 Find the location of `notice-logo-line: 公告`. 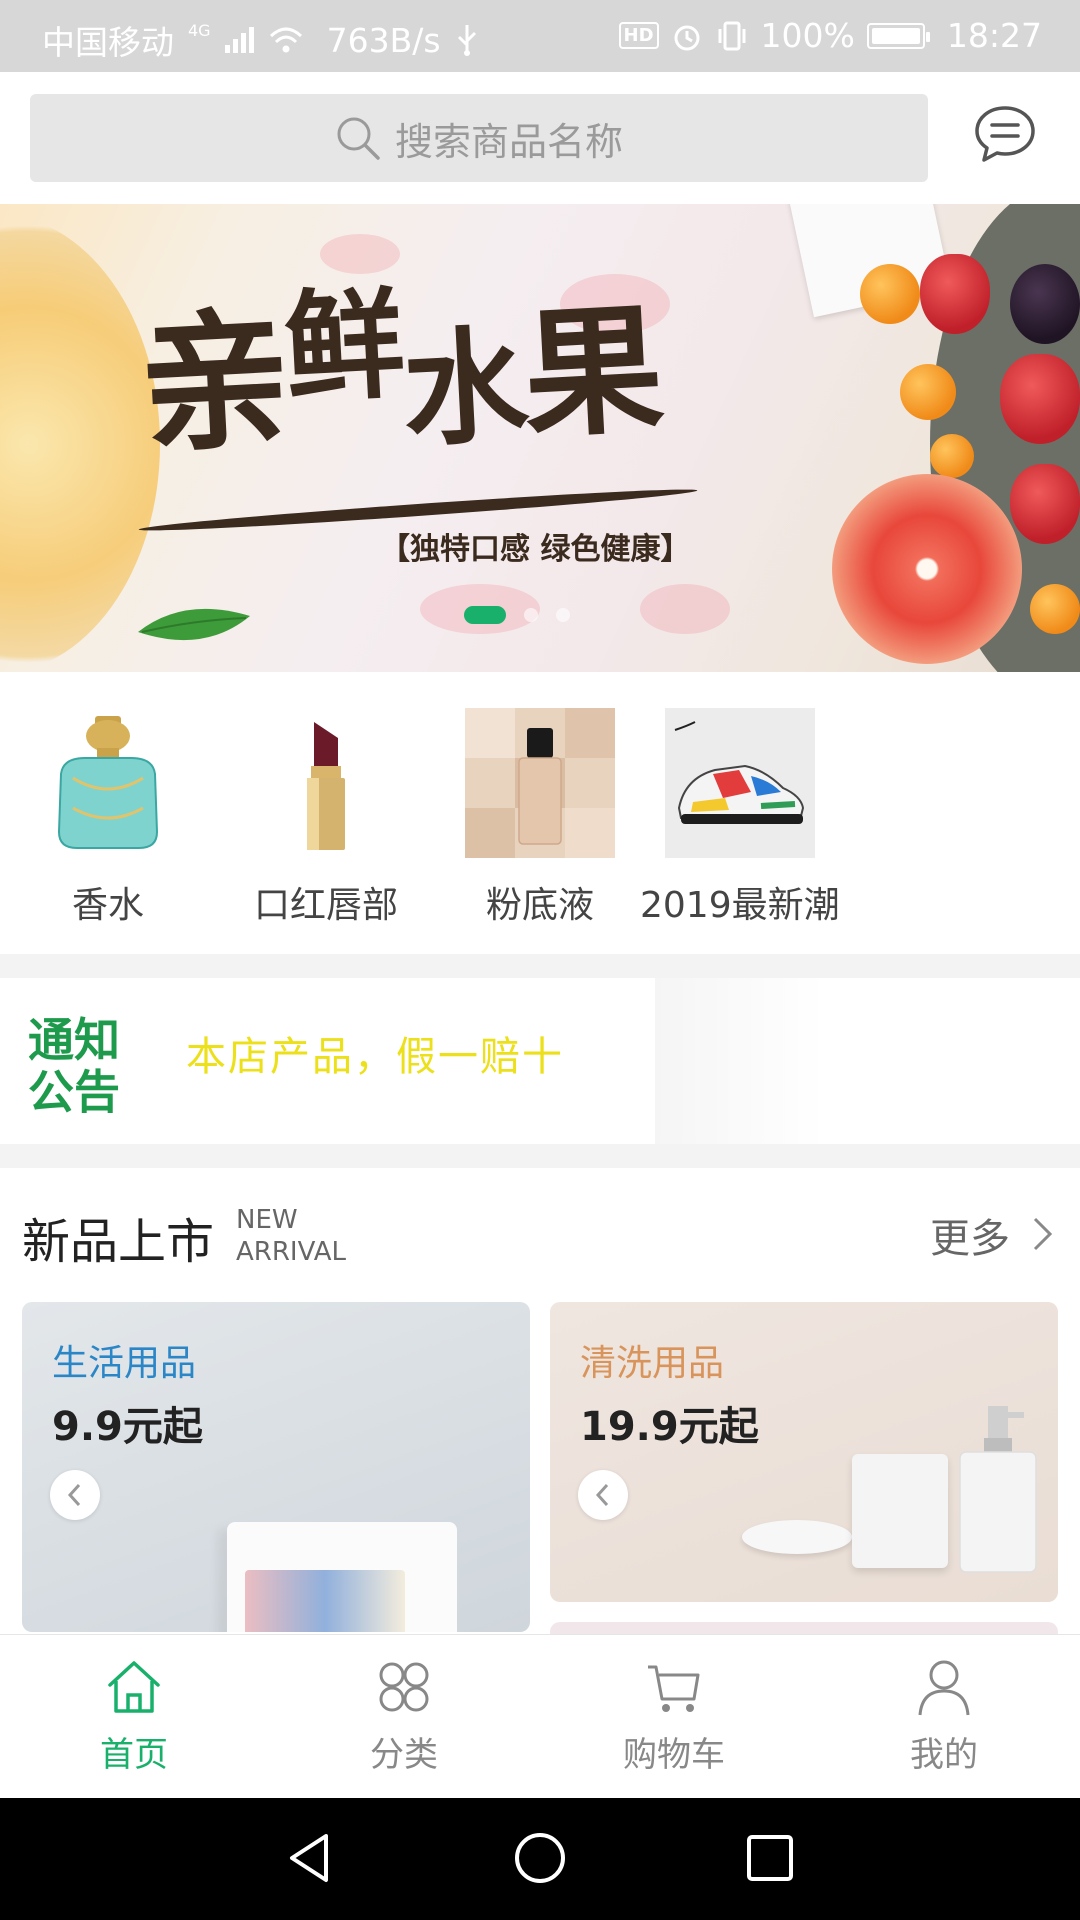

notice-logo-line: 公告 is located at coordinates (74, 1092).